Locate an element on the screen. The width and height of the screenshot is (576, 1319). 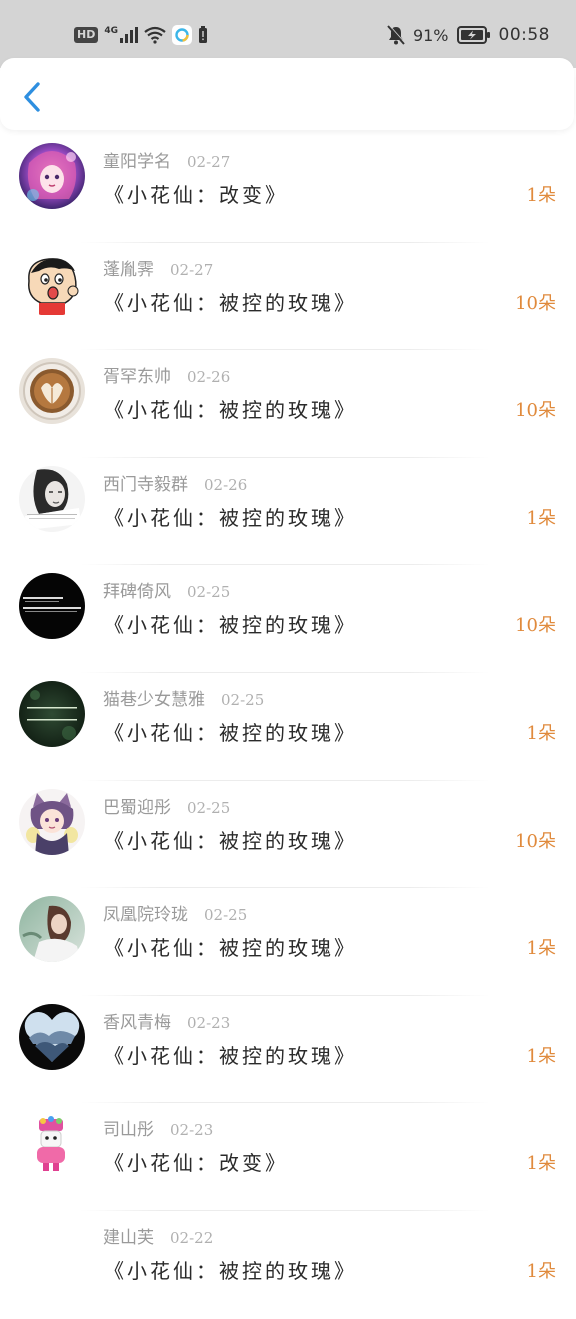
wifi-icon is located at coordinates (155, 35).